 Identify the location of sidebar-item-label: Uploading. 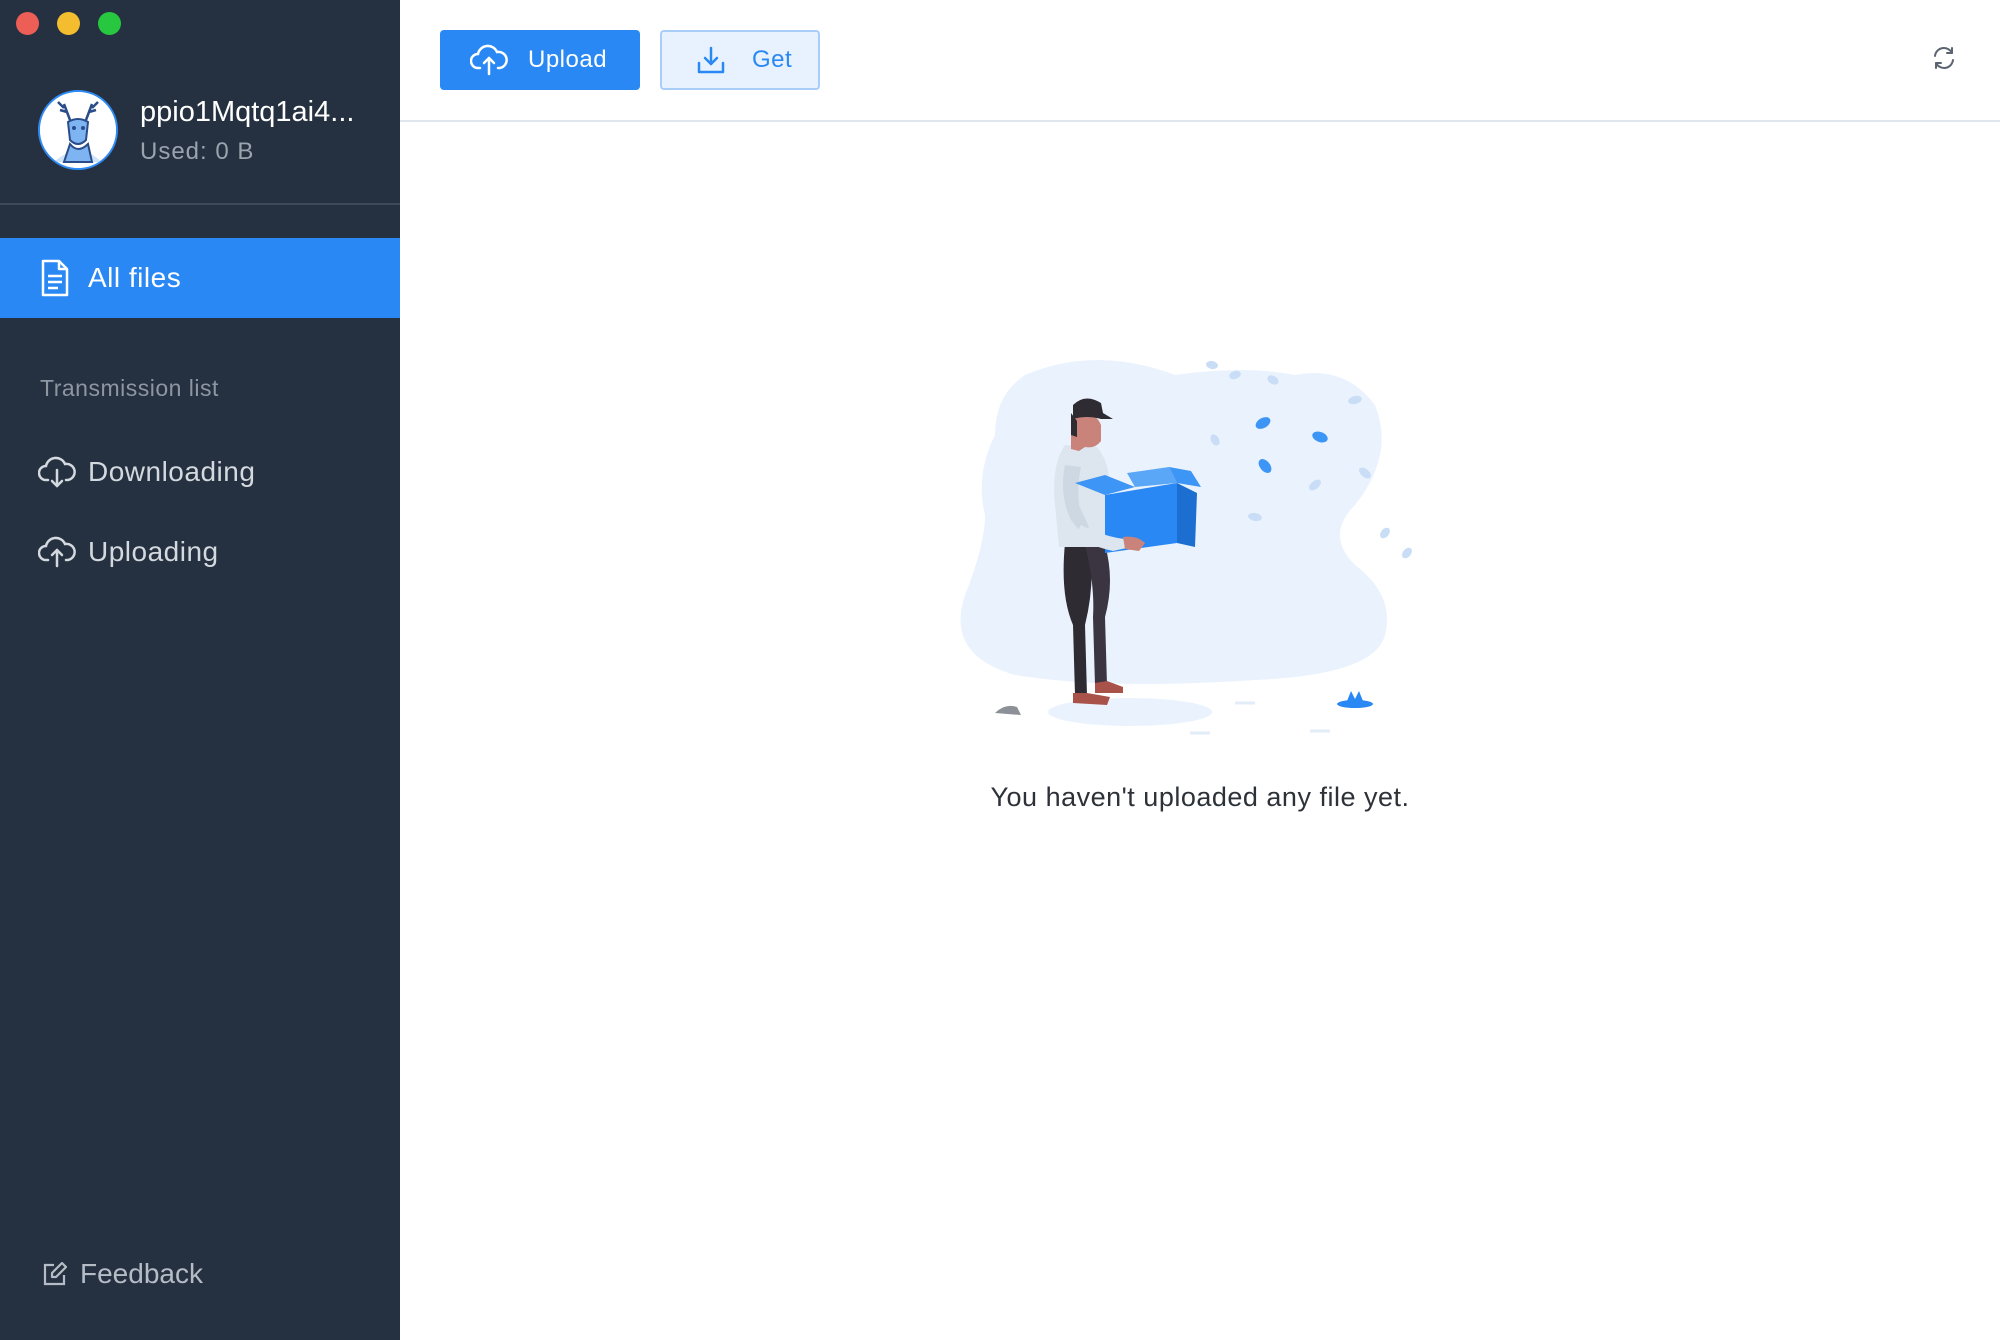
(153, 551).